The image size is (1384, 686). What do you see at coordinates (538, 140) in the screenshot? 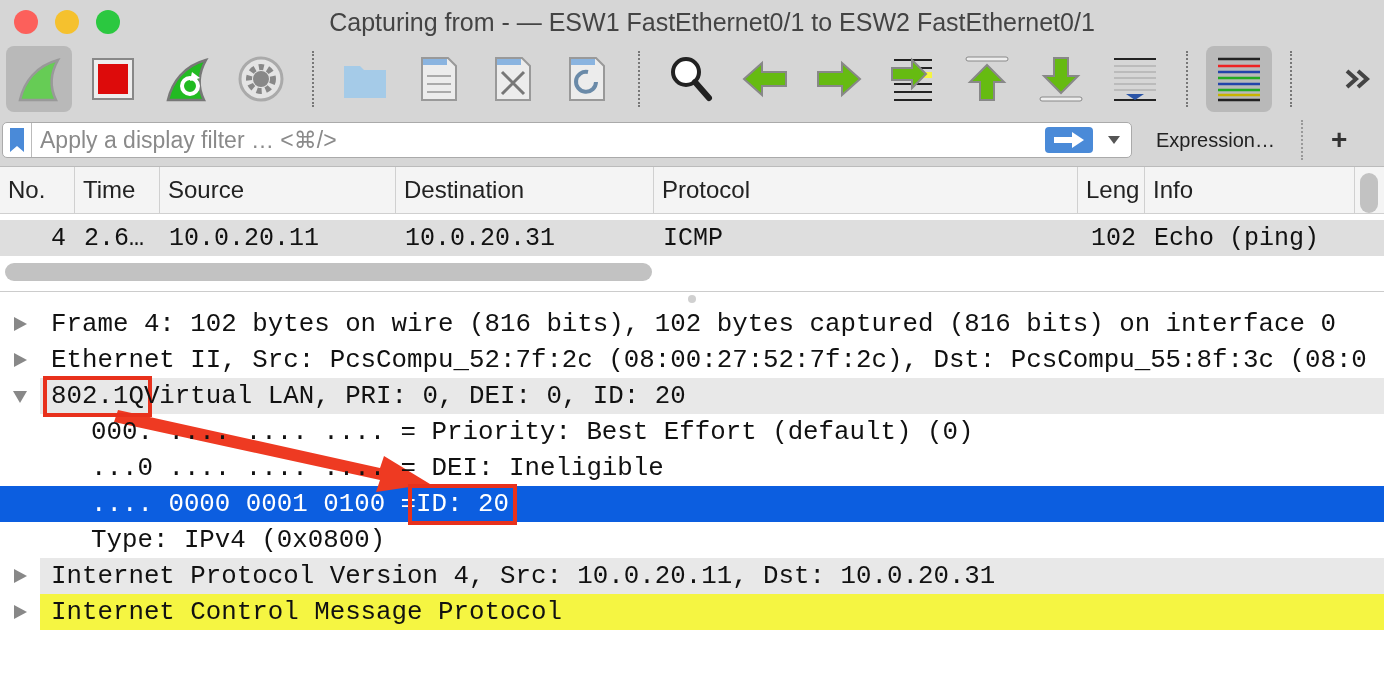
I see `display-filter-input: Apply a display filter … <⌘/>` at bounding box center [538, 140].